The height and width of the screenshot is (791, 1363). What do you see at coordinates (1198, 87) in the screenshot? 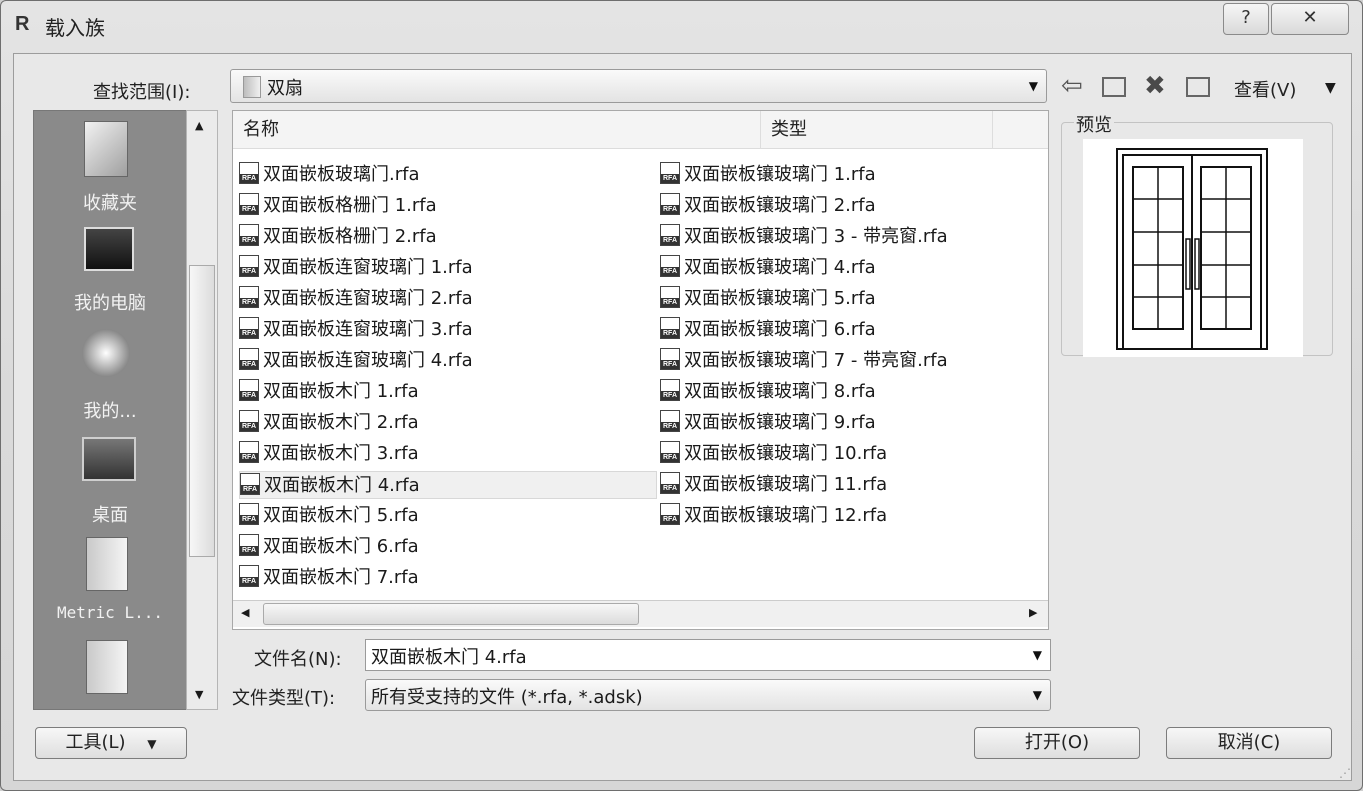
I see `new-folder-icon` at bounding box center [1198, 87].